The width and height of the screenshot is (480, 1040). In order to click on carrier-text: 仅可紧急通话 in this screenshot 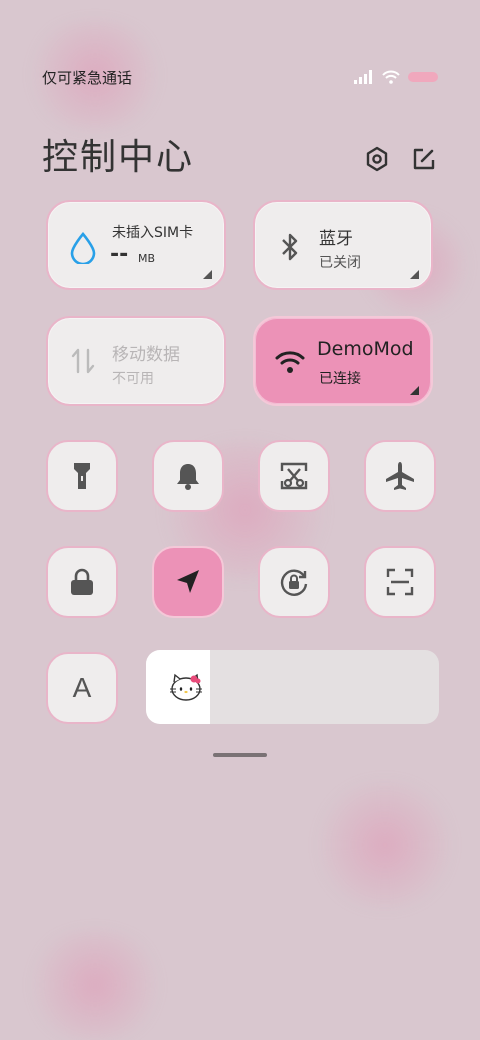, I will do `click(87, 77)`.